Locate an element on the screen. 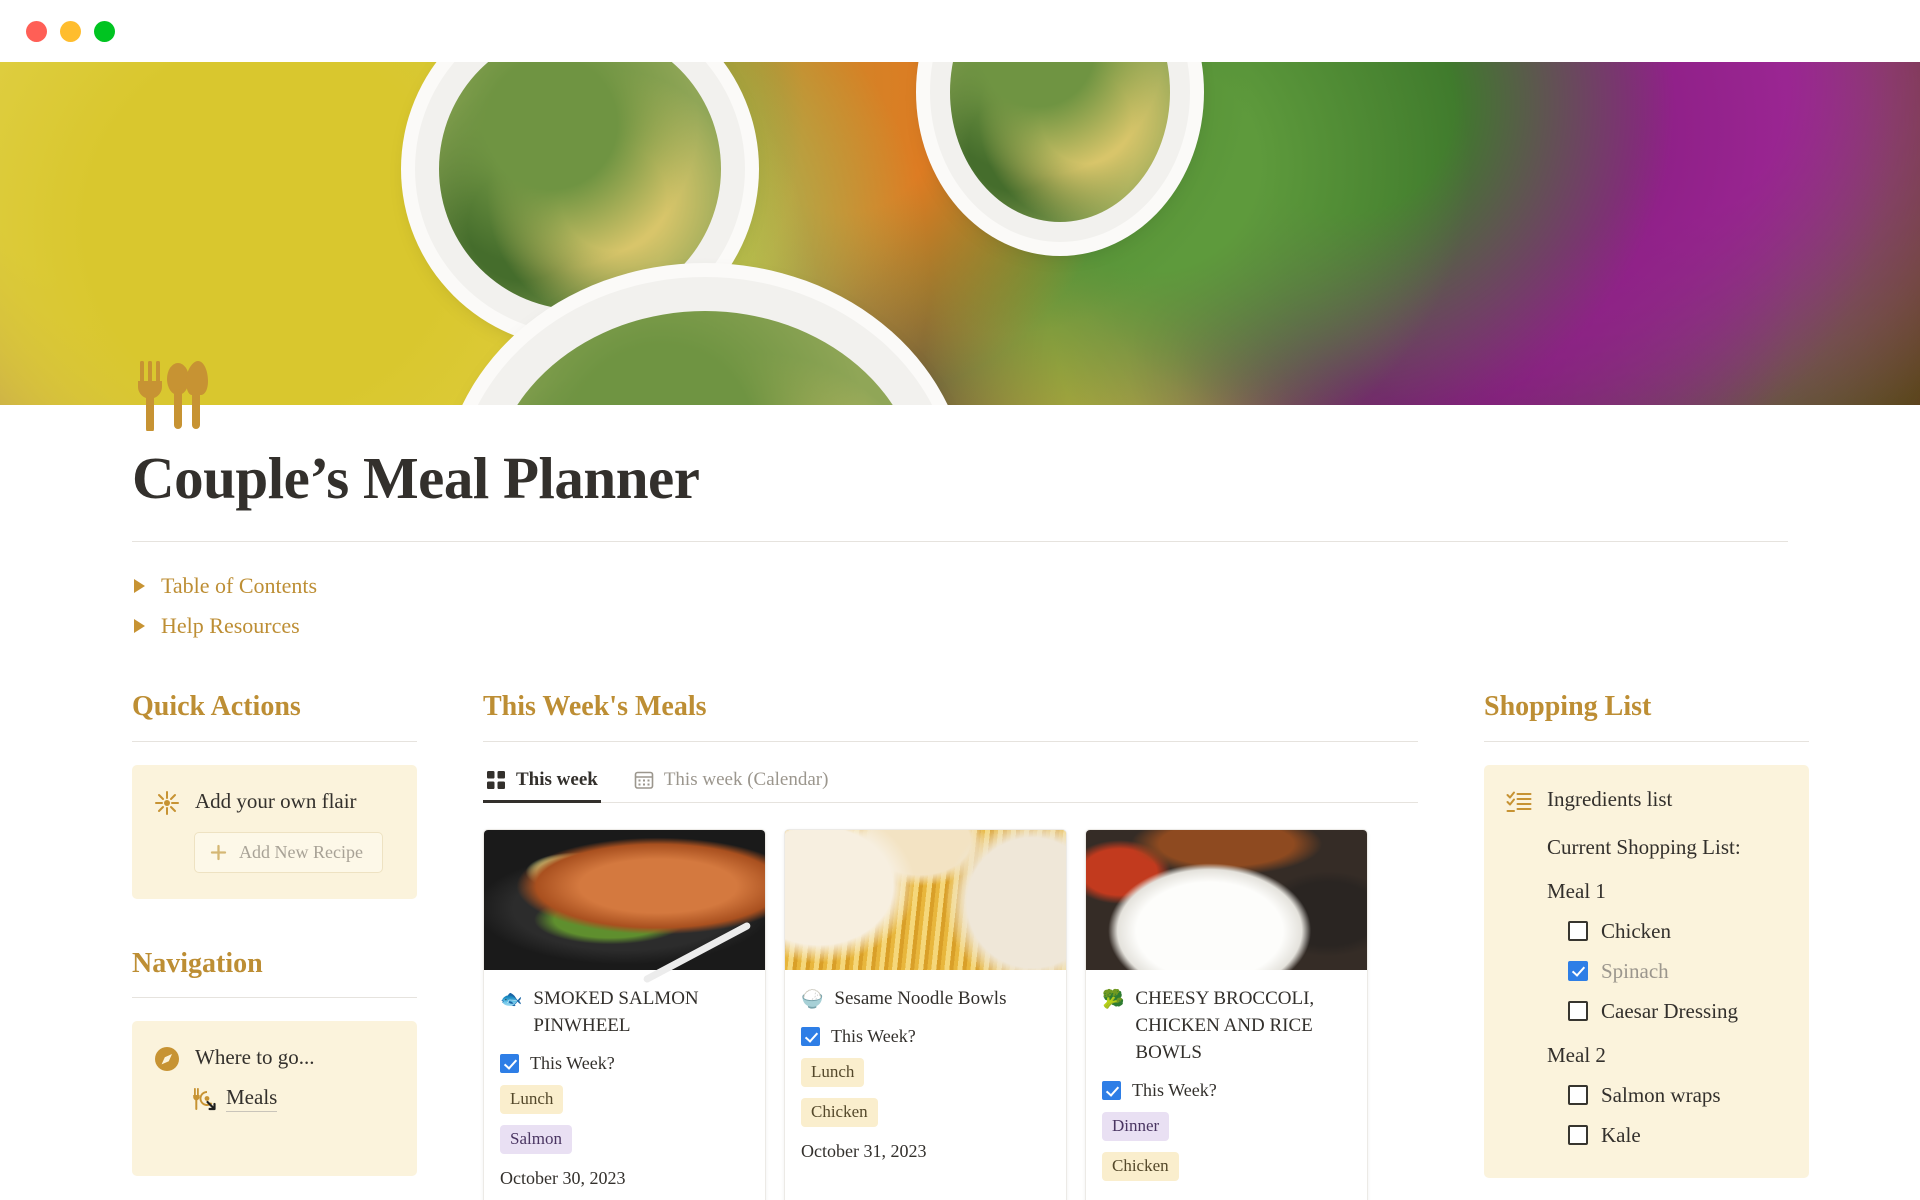 This screenshot has width=1920, height=1200. tab-label: This week is located at coordinates (557, 779).